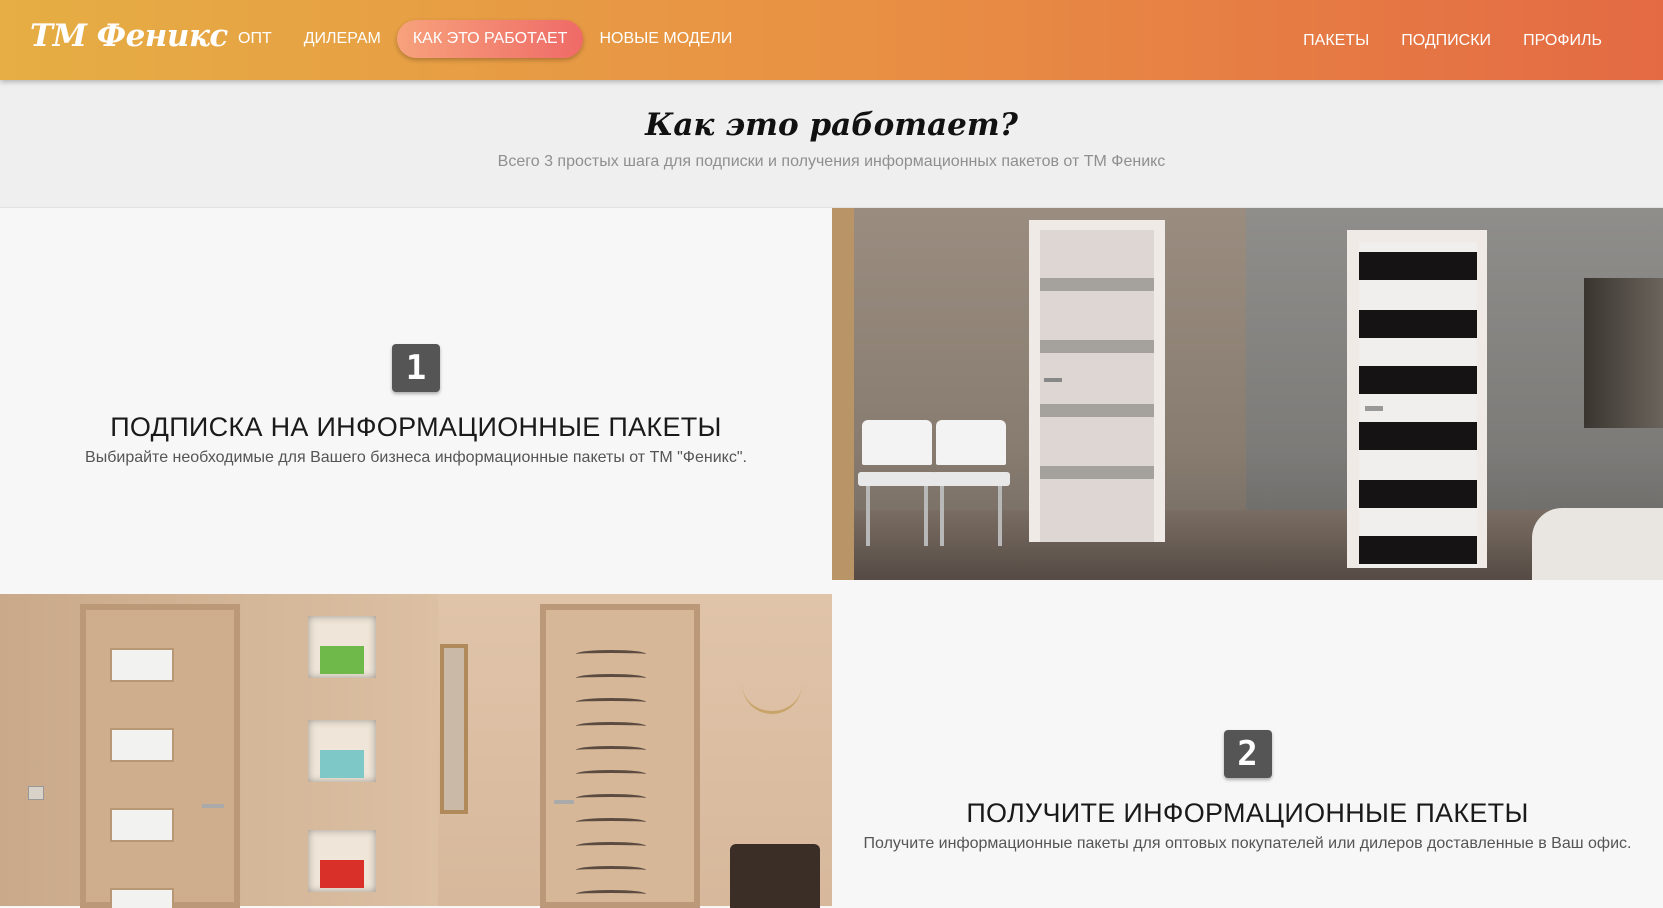 Image resolution: width=1663 pixels, height=908 pixels. What do you see at coordinates (1562, 41) in the screenshot?
I see `nav-link-profile: ПРОФИЛЬ` at bounding box center [1562, 41].